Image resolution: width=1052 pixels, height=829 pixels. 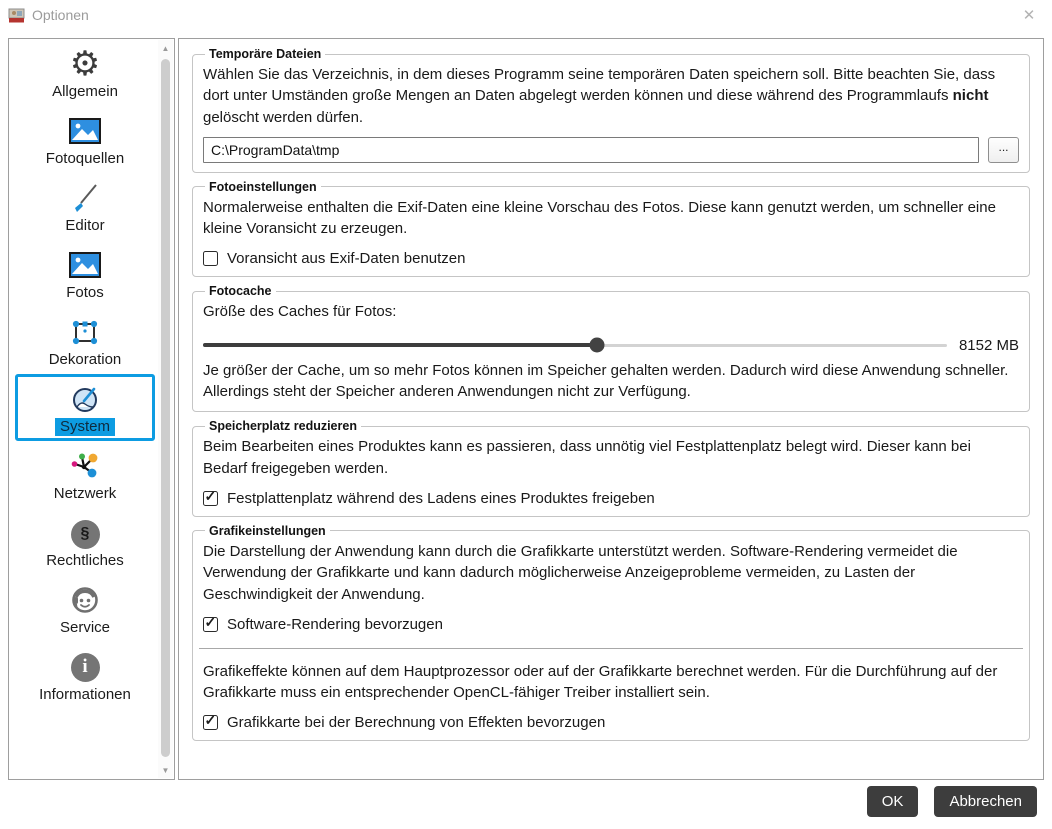 I want to click on sidebar-scrollbar: ▲ ▼, so click(x=165, y=409).